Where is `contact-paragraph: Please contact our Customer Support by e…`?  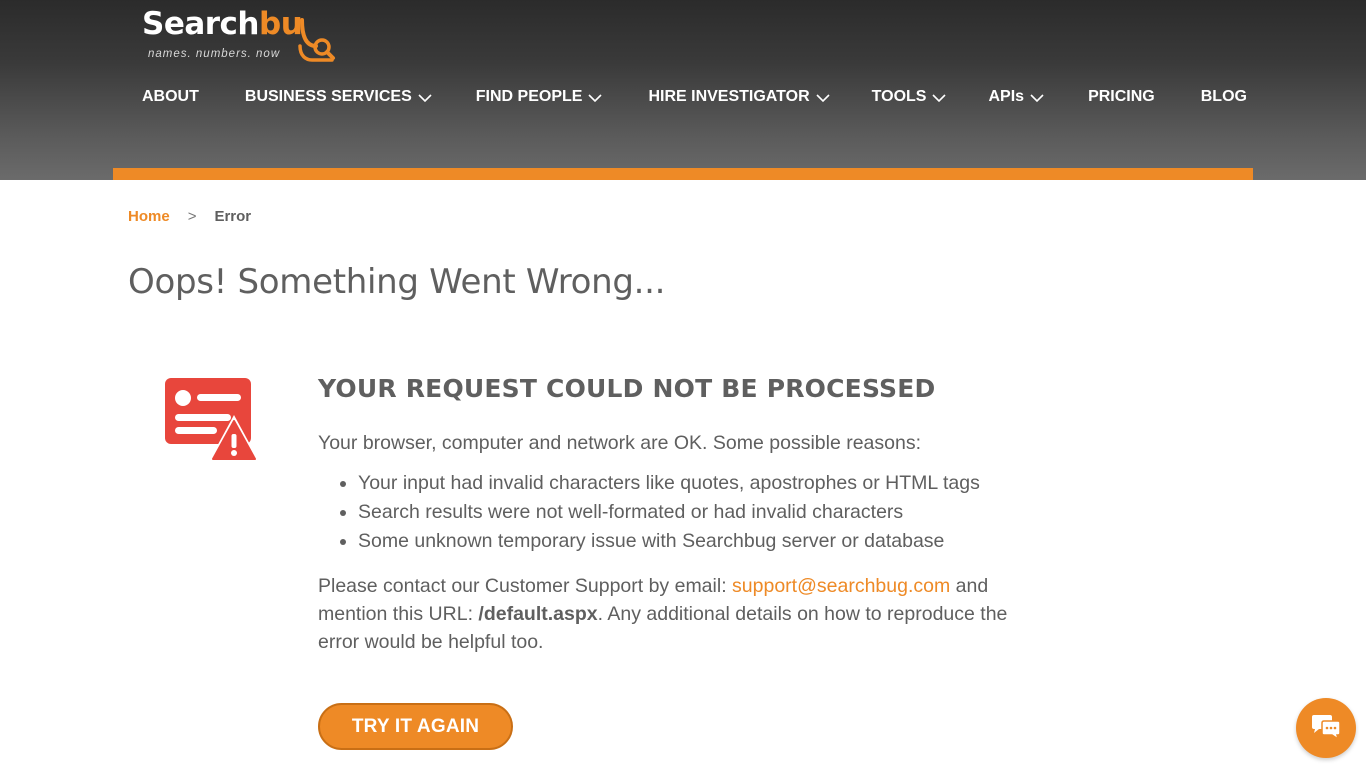 contact-paragraph: Please contact our Customer Support by e… is located at coordinates (683, 614).